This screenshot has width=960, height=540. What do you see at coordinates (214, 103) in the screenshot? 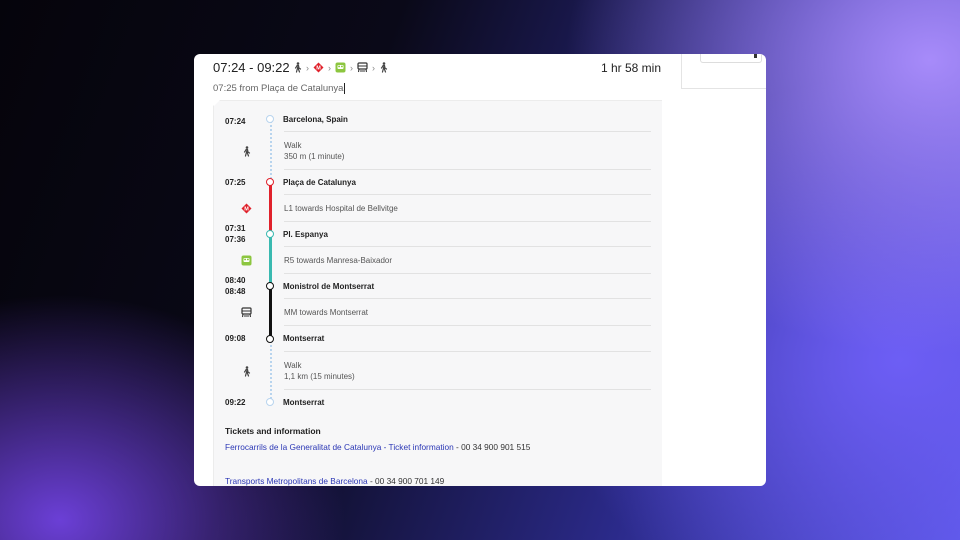
I see `details-pointer` at bounding box center [214, 103].